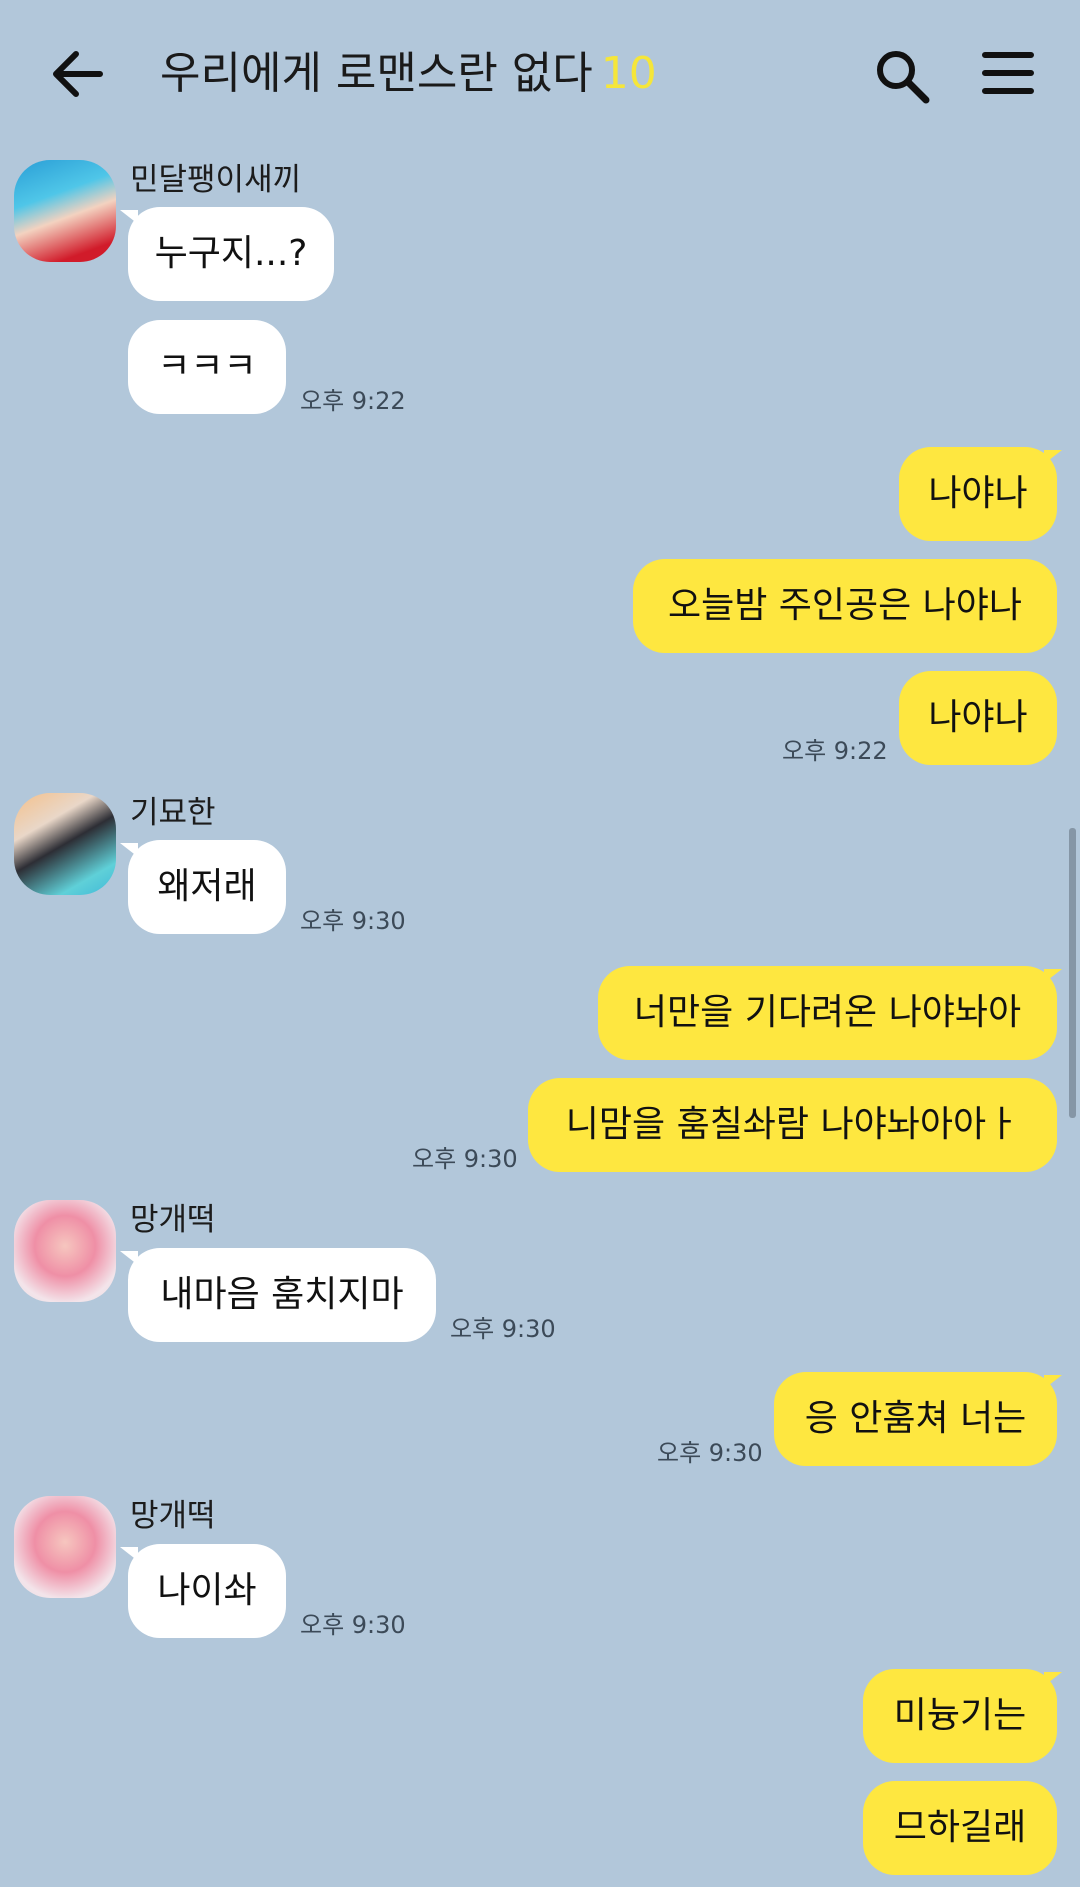  Describe the element at coordinates (1072, 973) in the screenshot. I see `scrollbar` at that location.